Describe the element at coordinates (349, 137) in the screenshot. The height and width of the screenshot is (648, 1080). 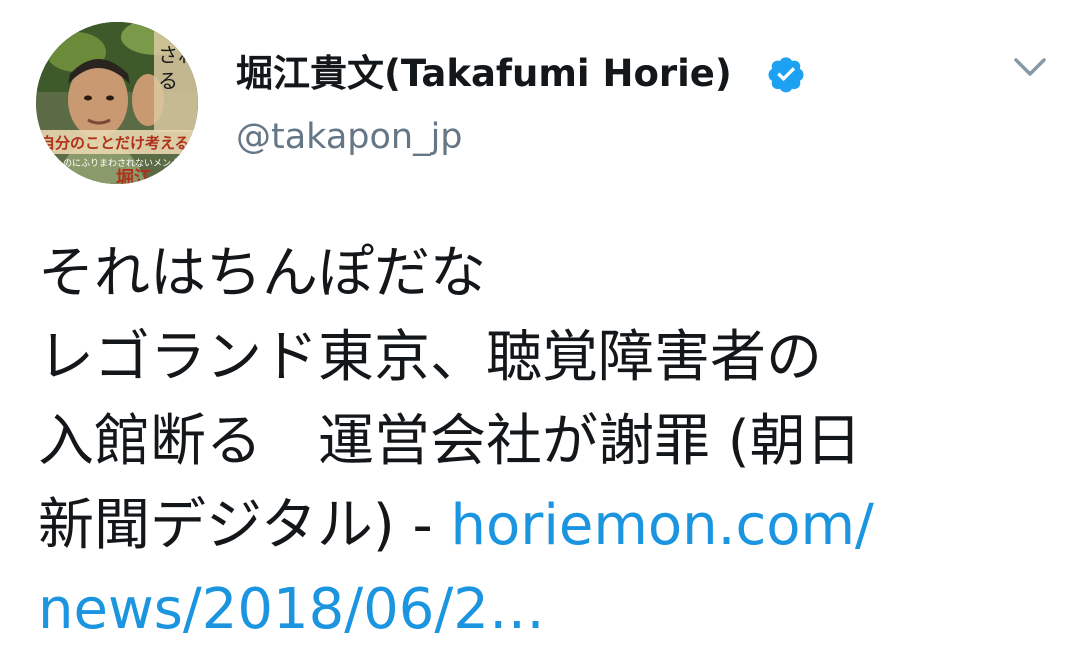
I see `author-handle: @takapon_jp` at that location.